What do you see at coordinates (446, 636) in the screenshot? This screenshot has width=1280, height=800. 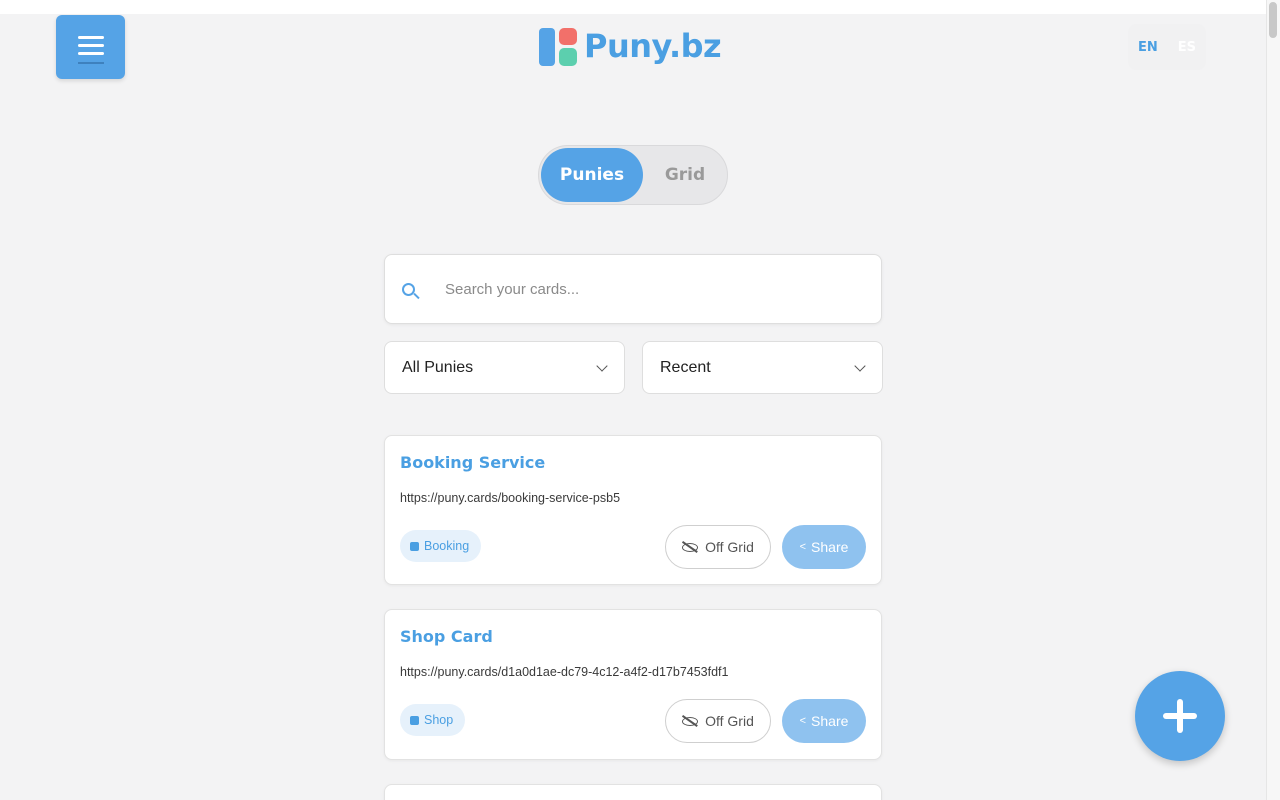 I see `card-title: Shop Card` at bounding box center [446, 636].